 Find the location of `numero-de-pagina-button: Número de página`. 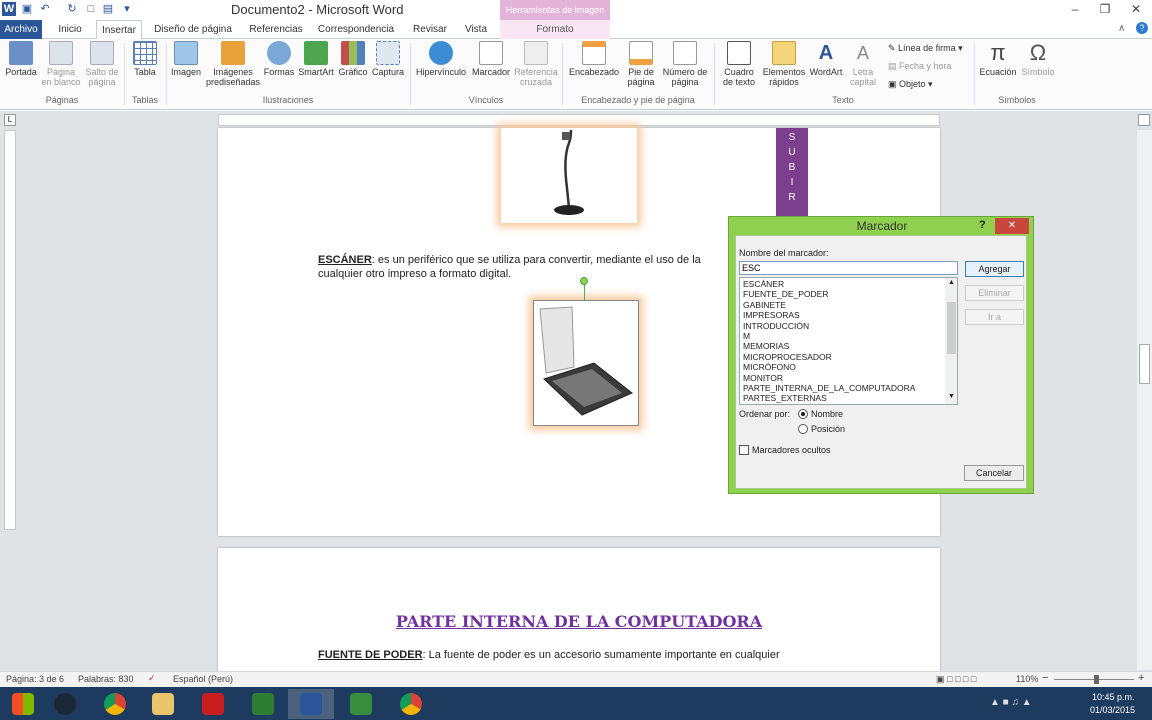

numero-de-pagina-button: Número de página is located at coordinates (685, 64).